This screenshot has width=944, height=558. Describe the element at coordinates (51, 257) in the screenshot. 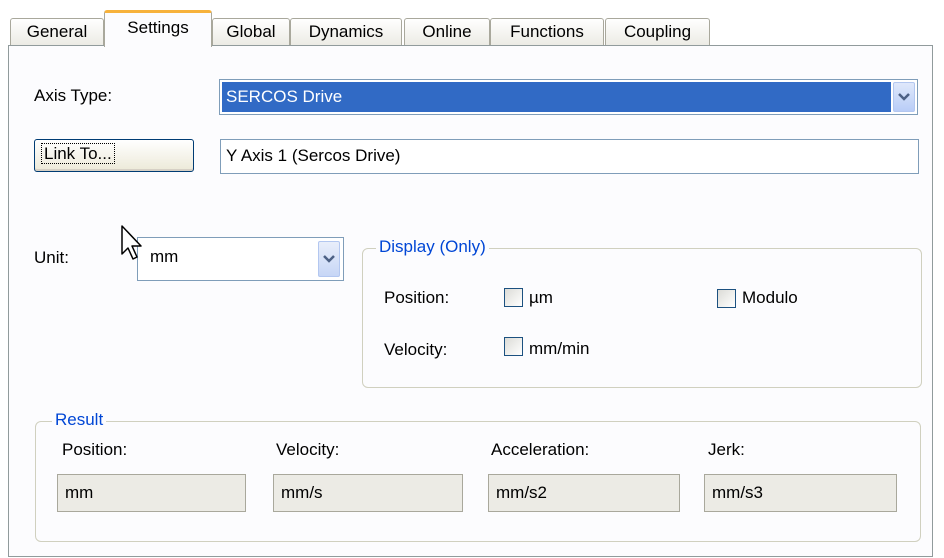

I see `unit-label: Unit:` at that location.